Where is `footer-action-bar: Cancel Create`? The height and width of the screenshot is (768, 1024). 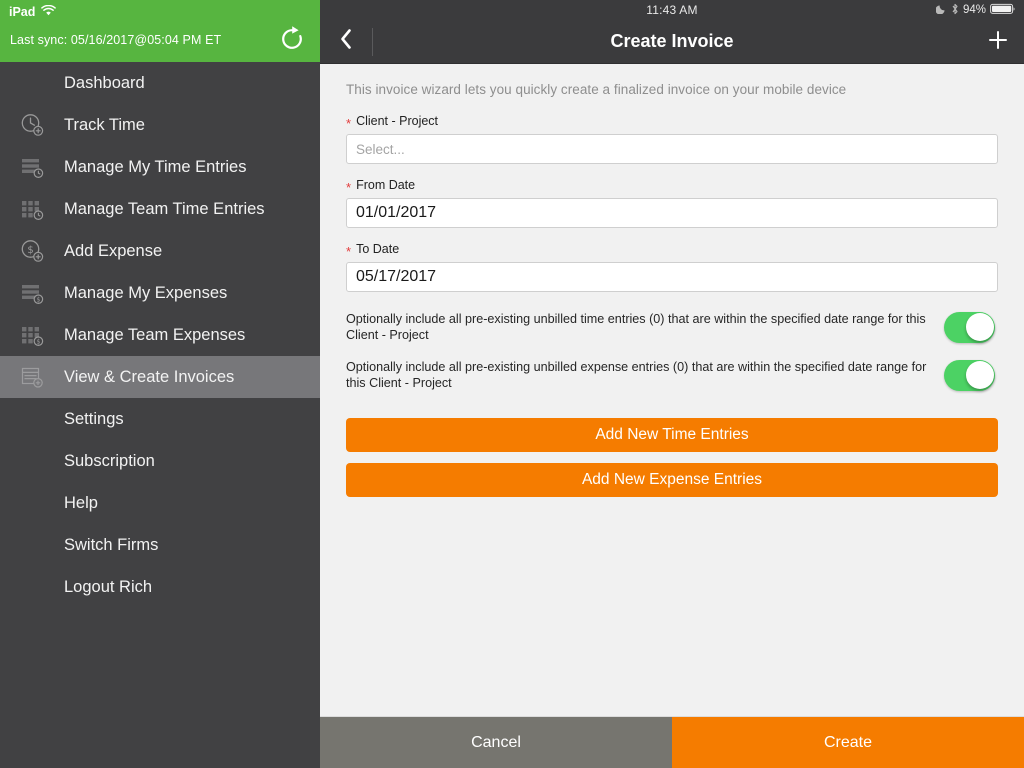
footer-action-bar: Cancel Create is located at coordinates (672, 742).